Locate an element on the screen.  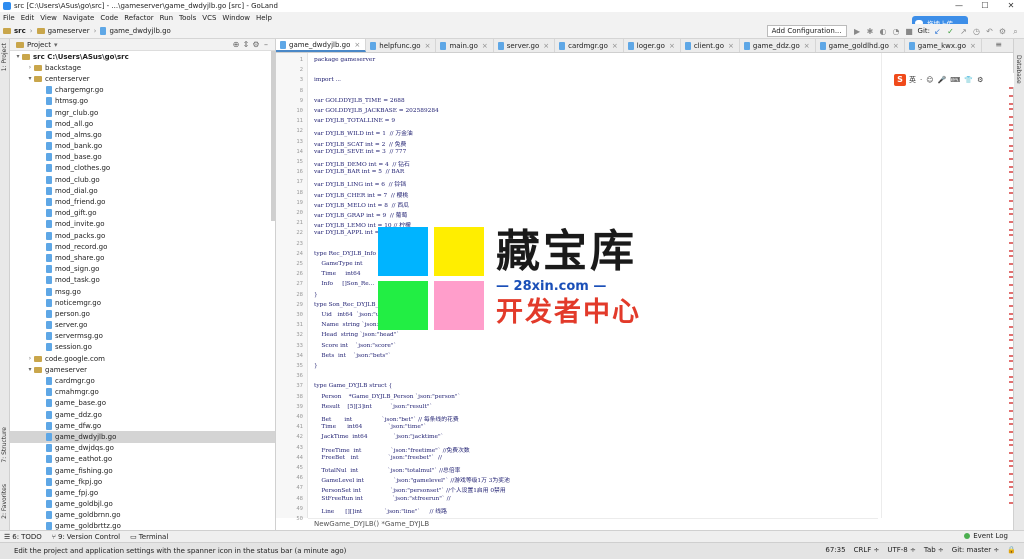
profile-icon: ◔ is located at coordinates (896, 31).